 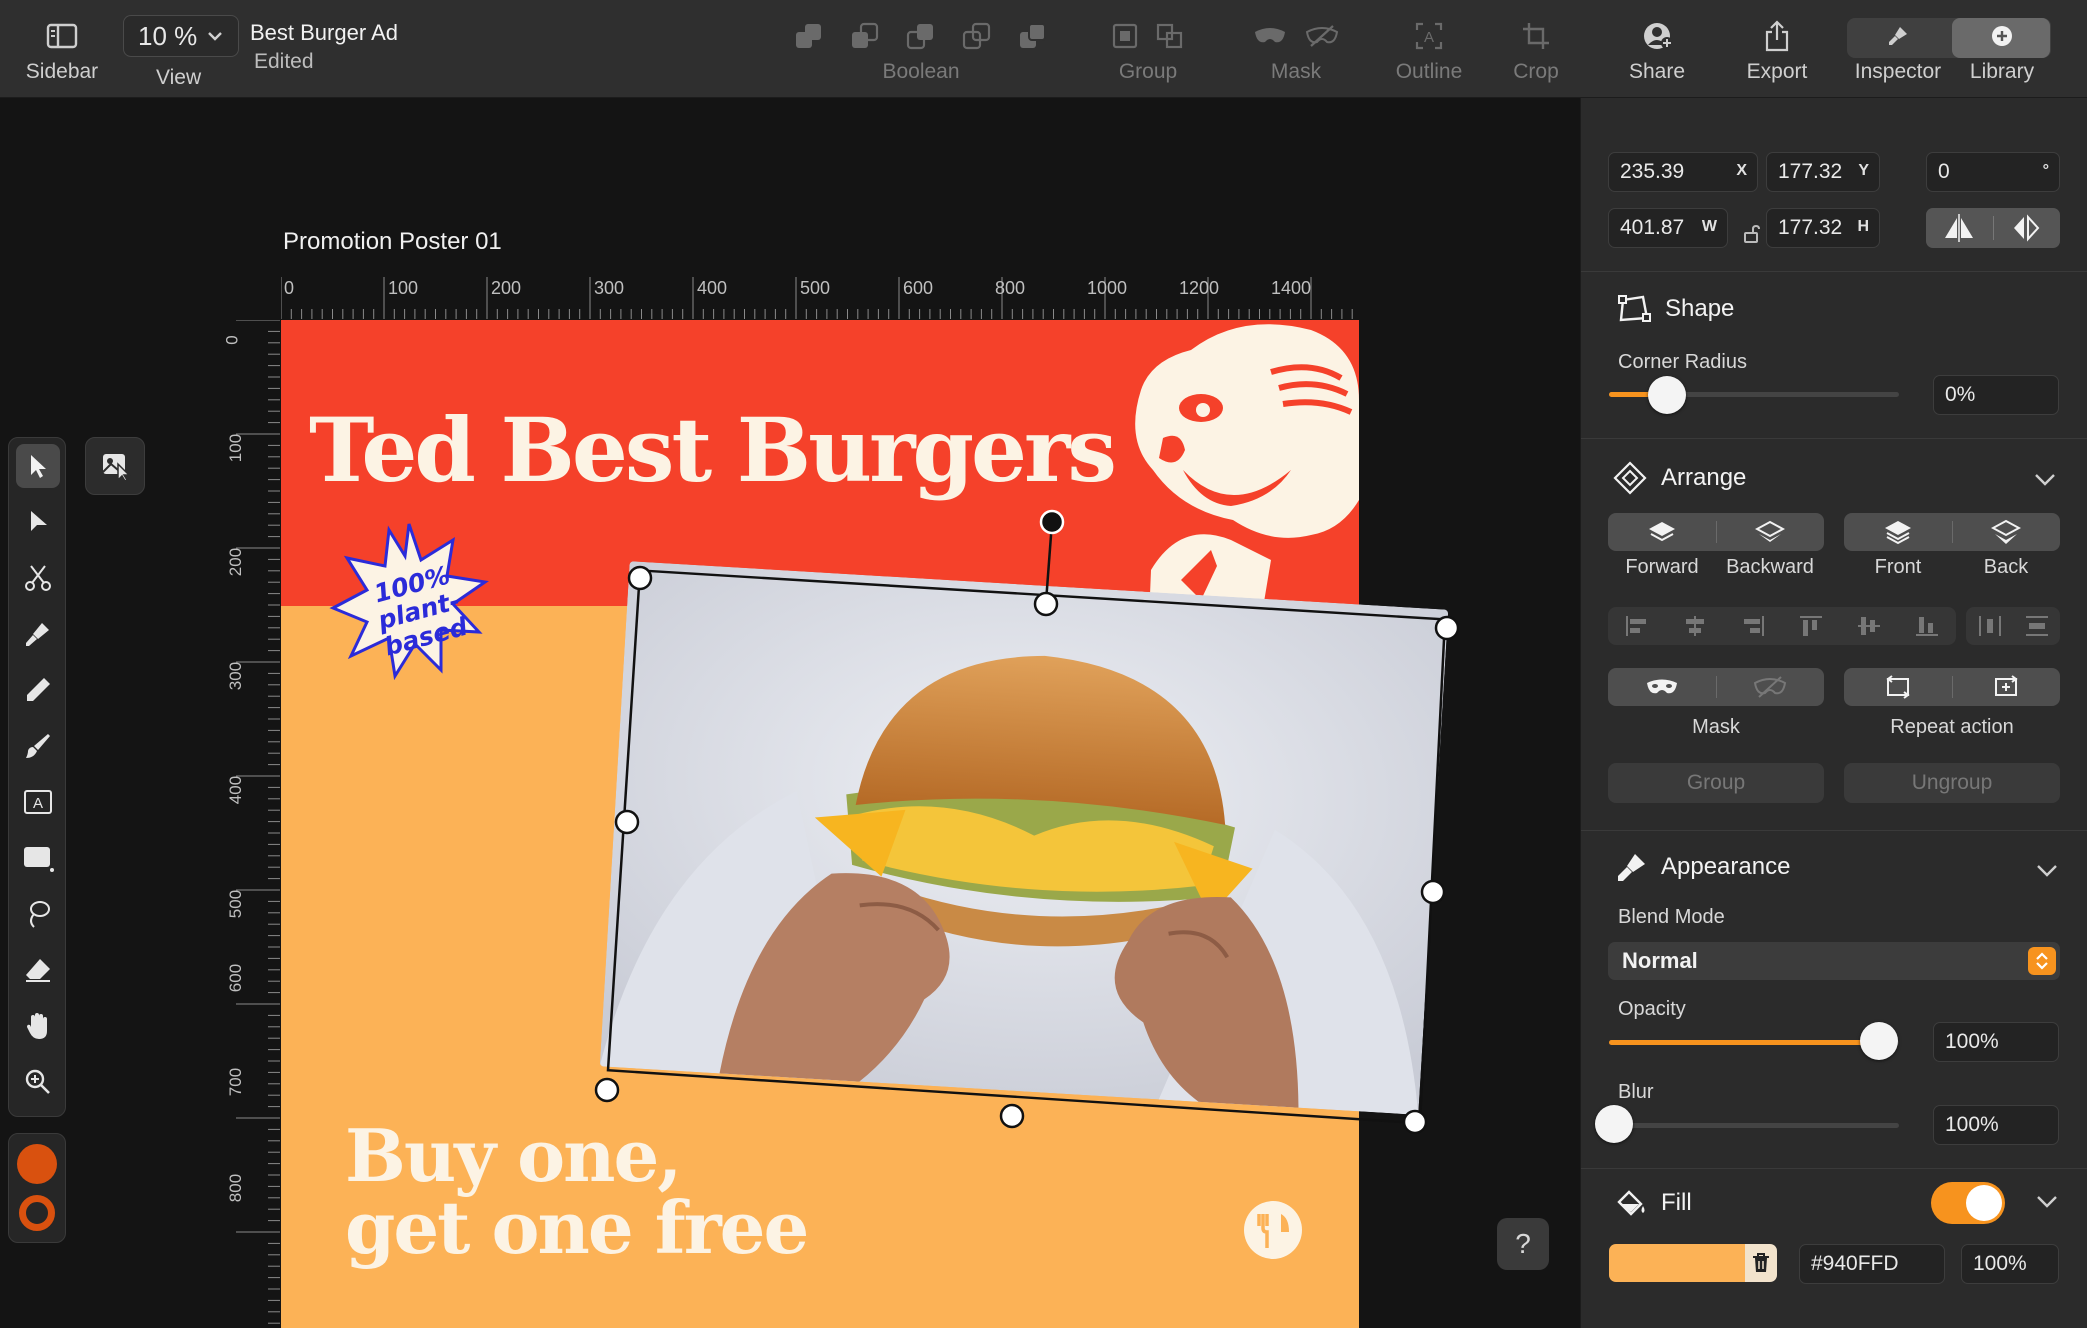 I want to click on boolean-divide-icon, so click(x=1033, y=36).